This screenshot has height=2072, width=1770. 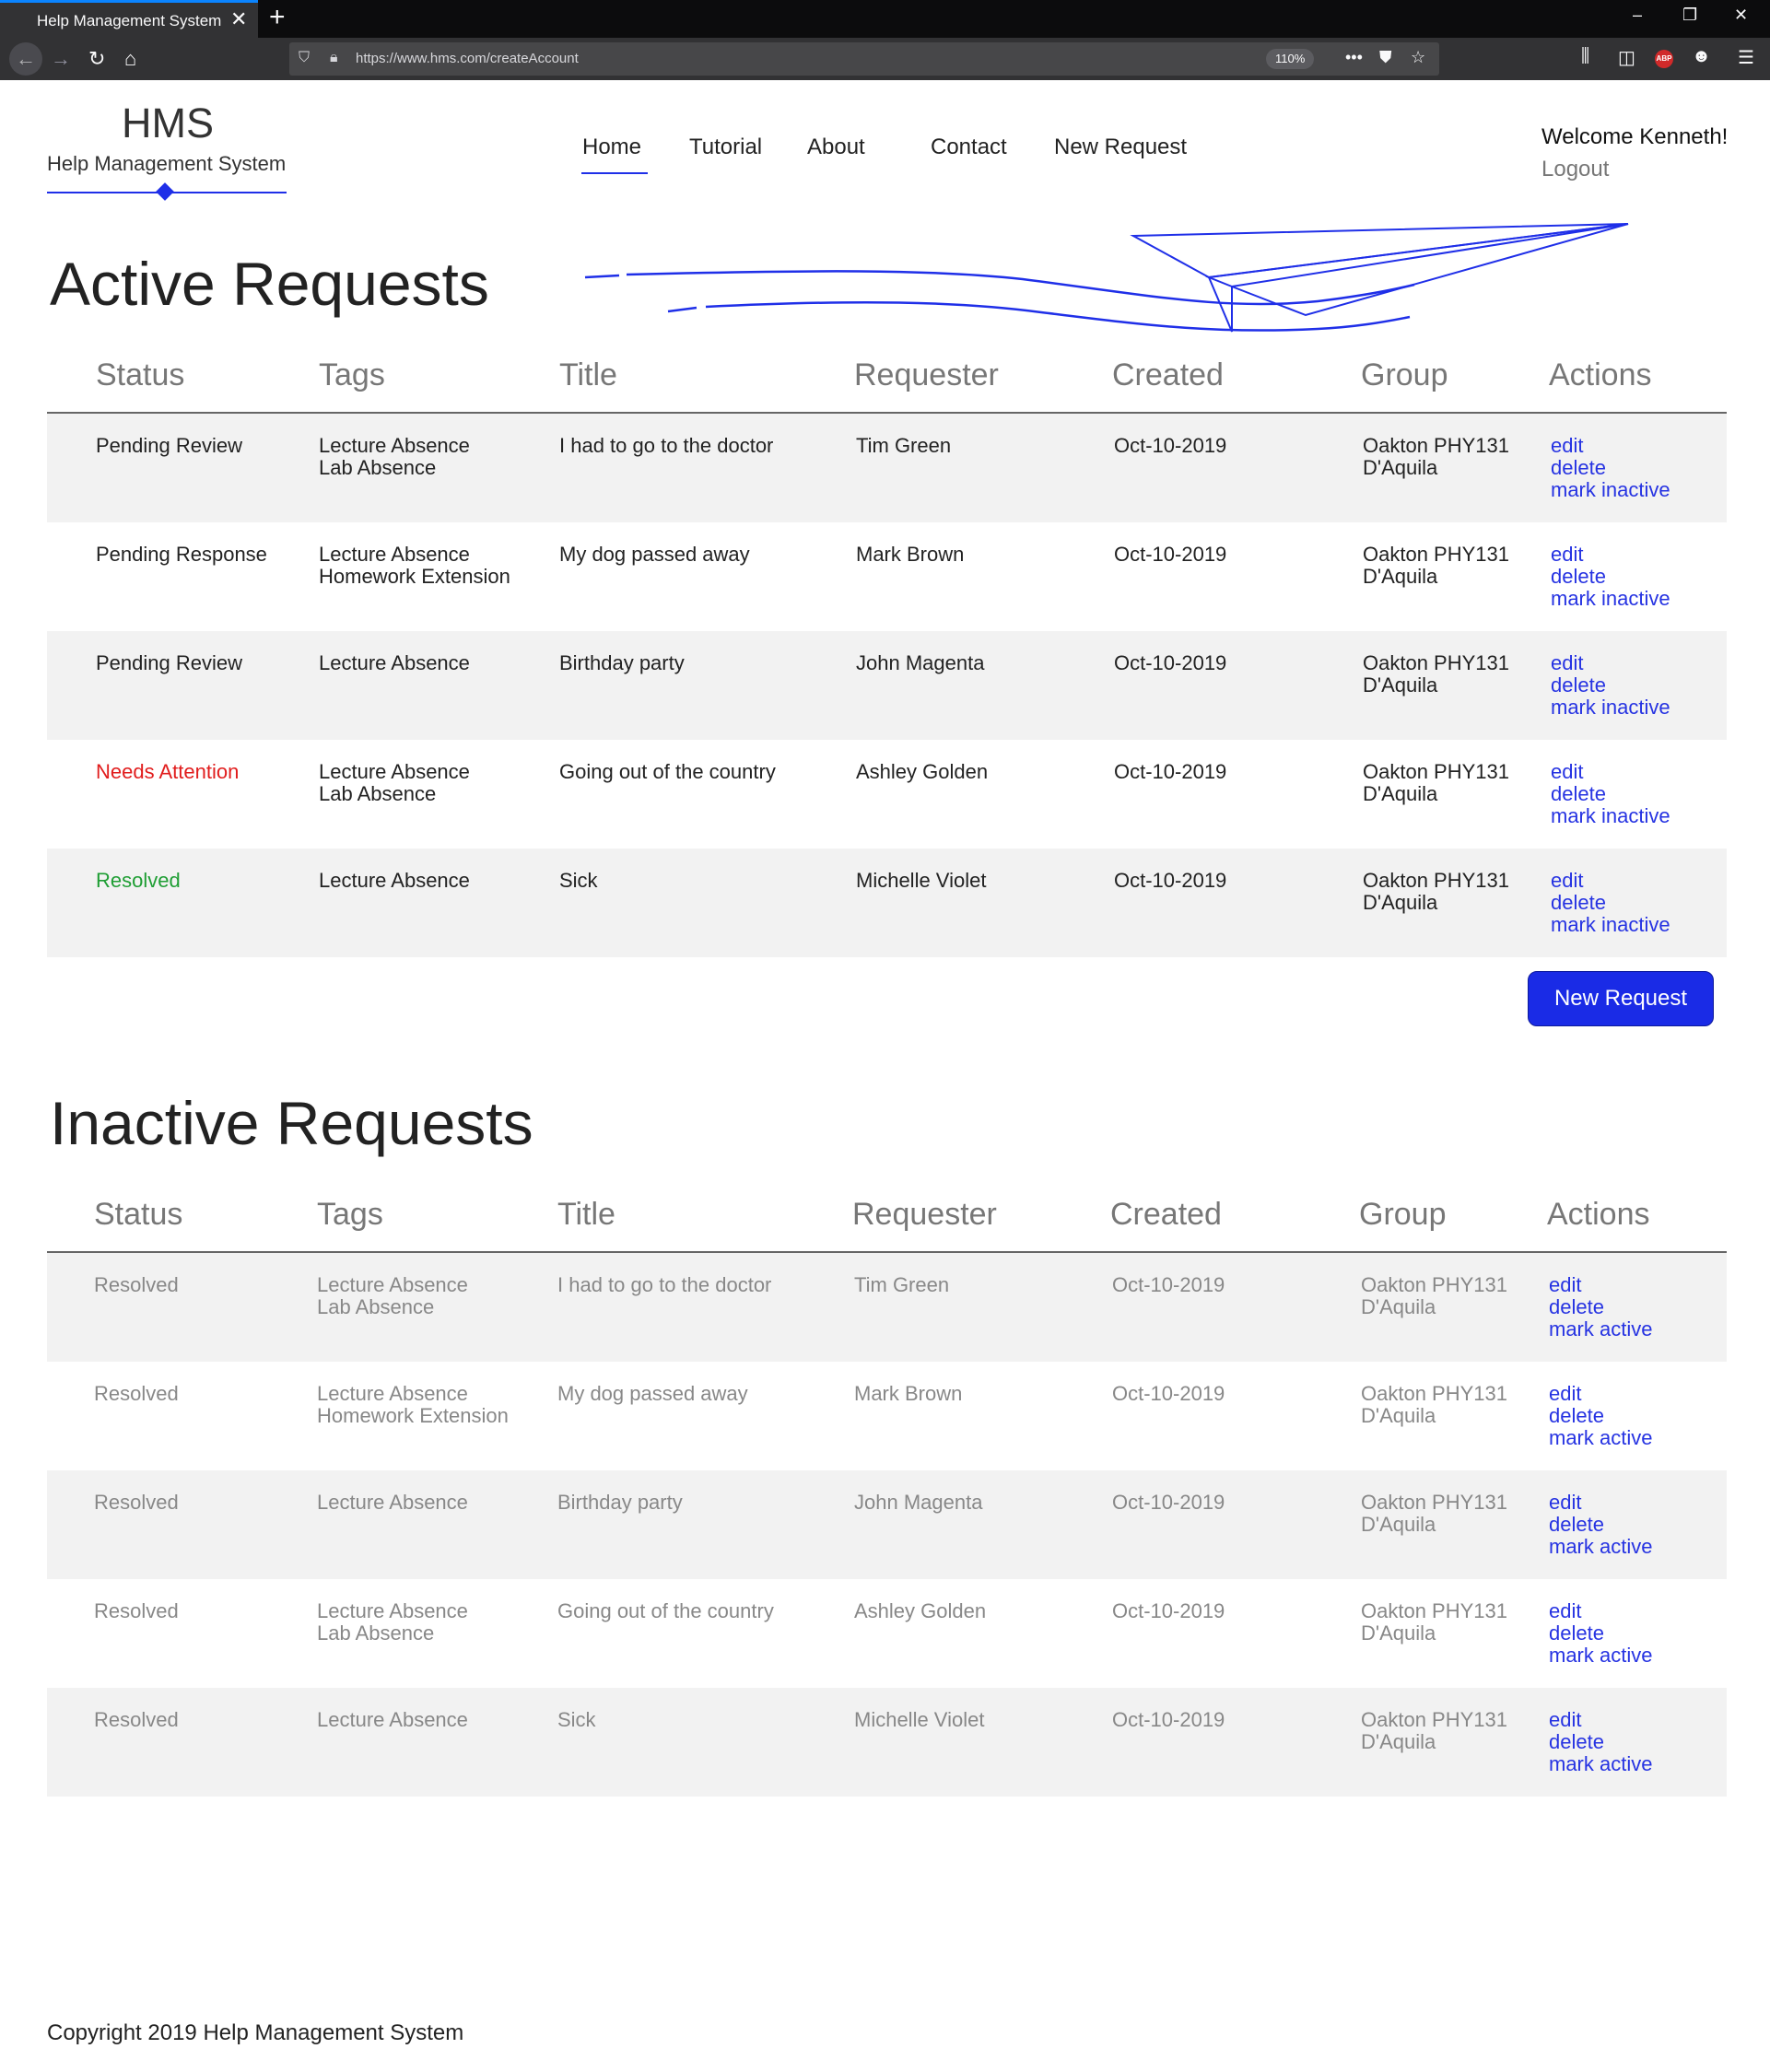 What do you see at coordinates (1291, 59) in the screenshot?
I see `zoom-level-badge: 110%` at bounding box center [1291, 59].